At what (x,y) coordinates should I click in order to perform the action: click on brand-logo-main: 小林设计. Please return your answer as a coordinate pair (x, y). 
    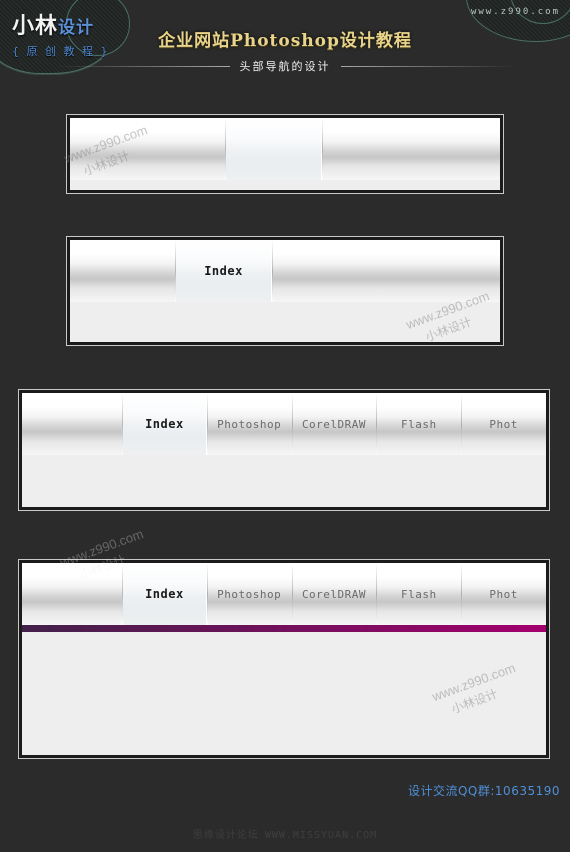
    Looking at the image, I should click on (68, 24).